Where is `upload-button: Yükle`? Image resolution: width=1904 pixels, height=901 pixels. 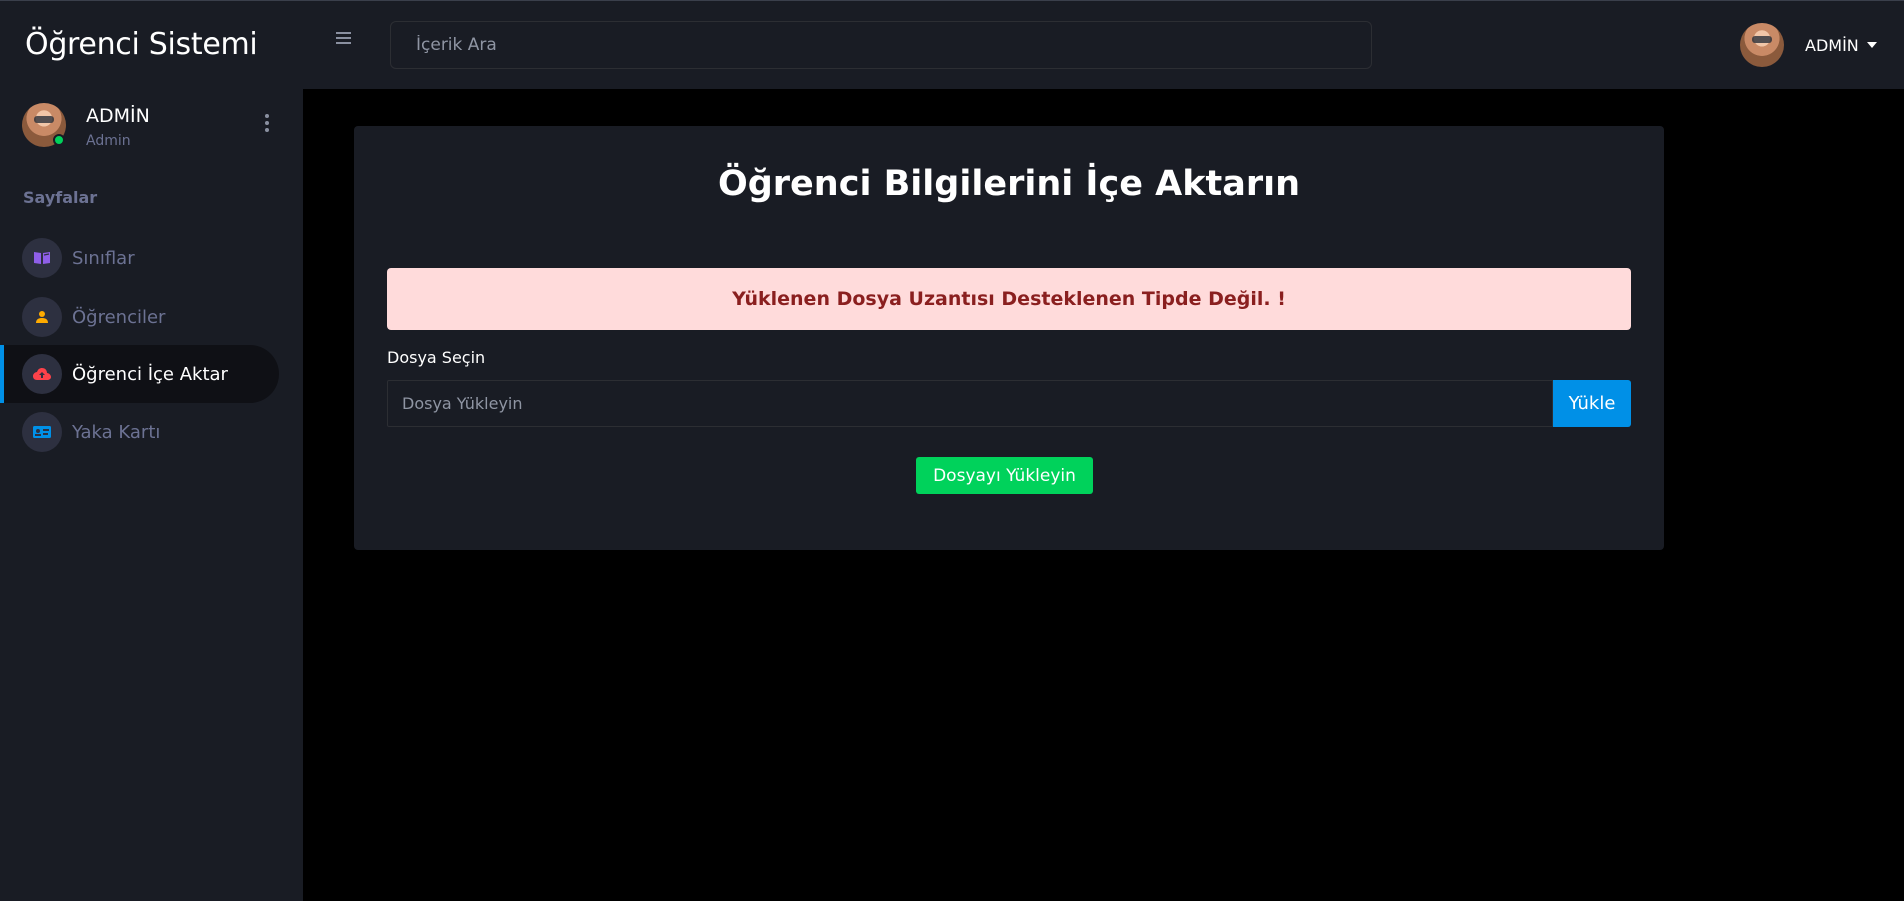 upload-button: Yükle is located at coordinates (1592, 403).